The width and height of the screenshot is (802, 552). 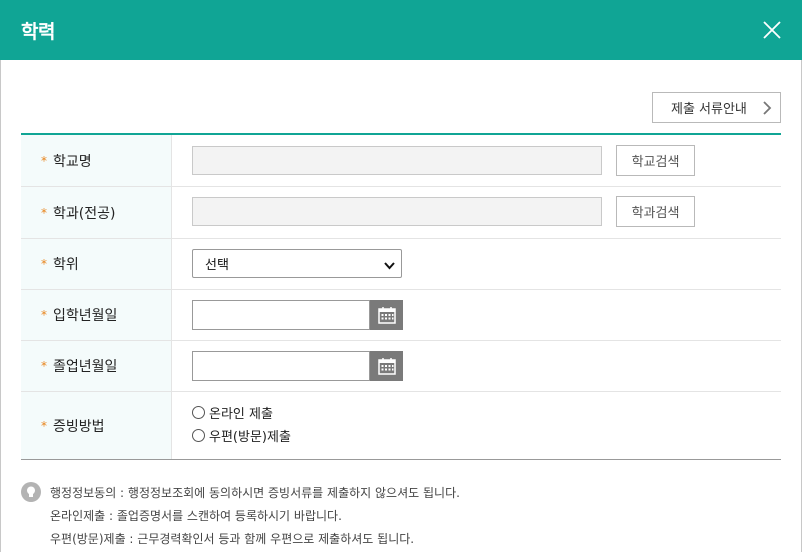 What do you see at coordinates (767, 110) in the screenshot?
I see `chevron-right-icon` at bounding box center [767, 110].